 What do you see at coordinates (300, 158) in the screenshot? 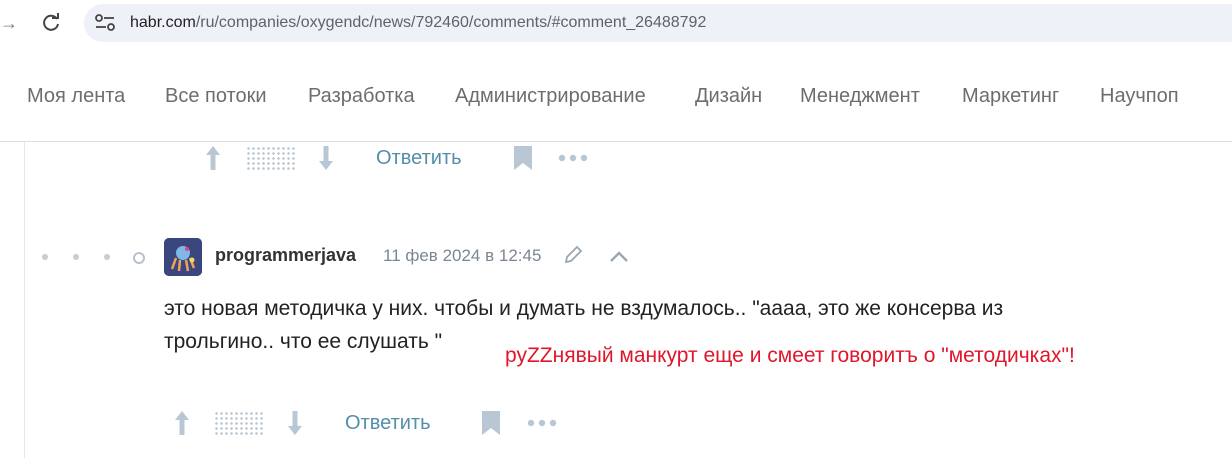
I see `prev-comment-actions: Ответить` at bounding box center [300, 158].